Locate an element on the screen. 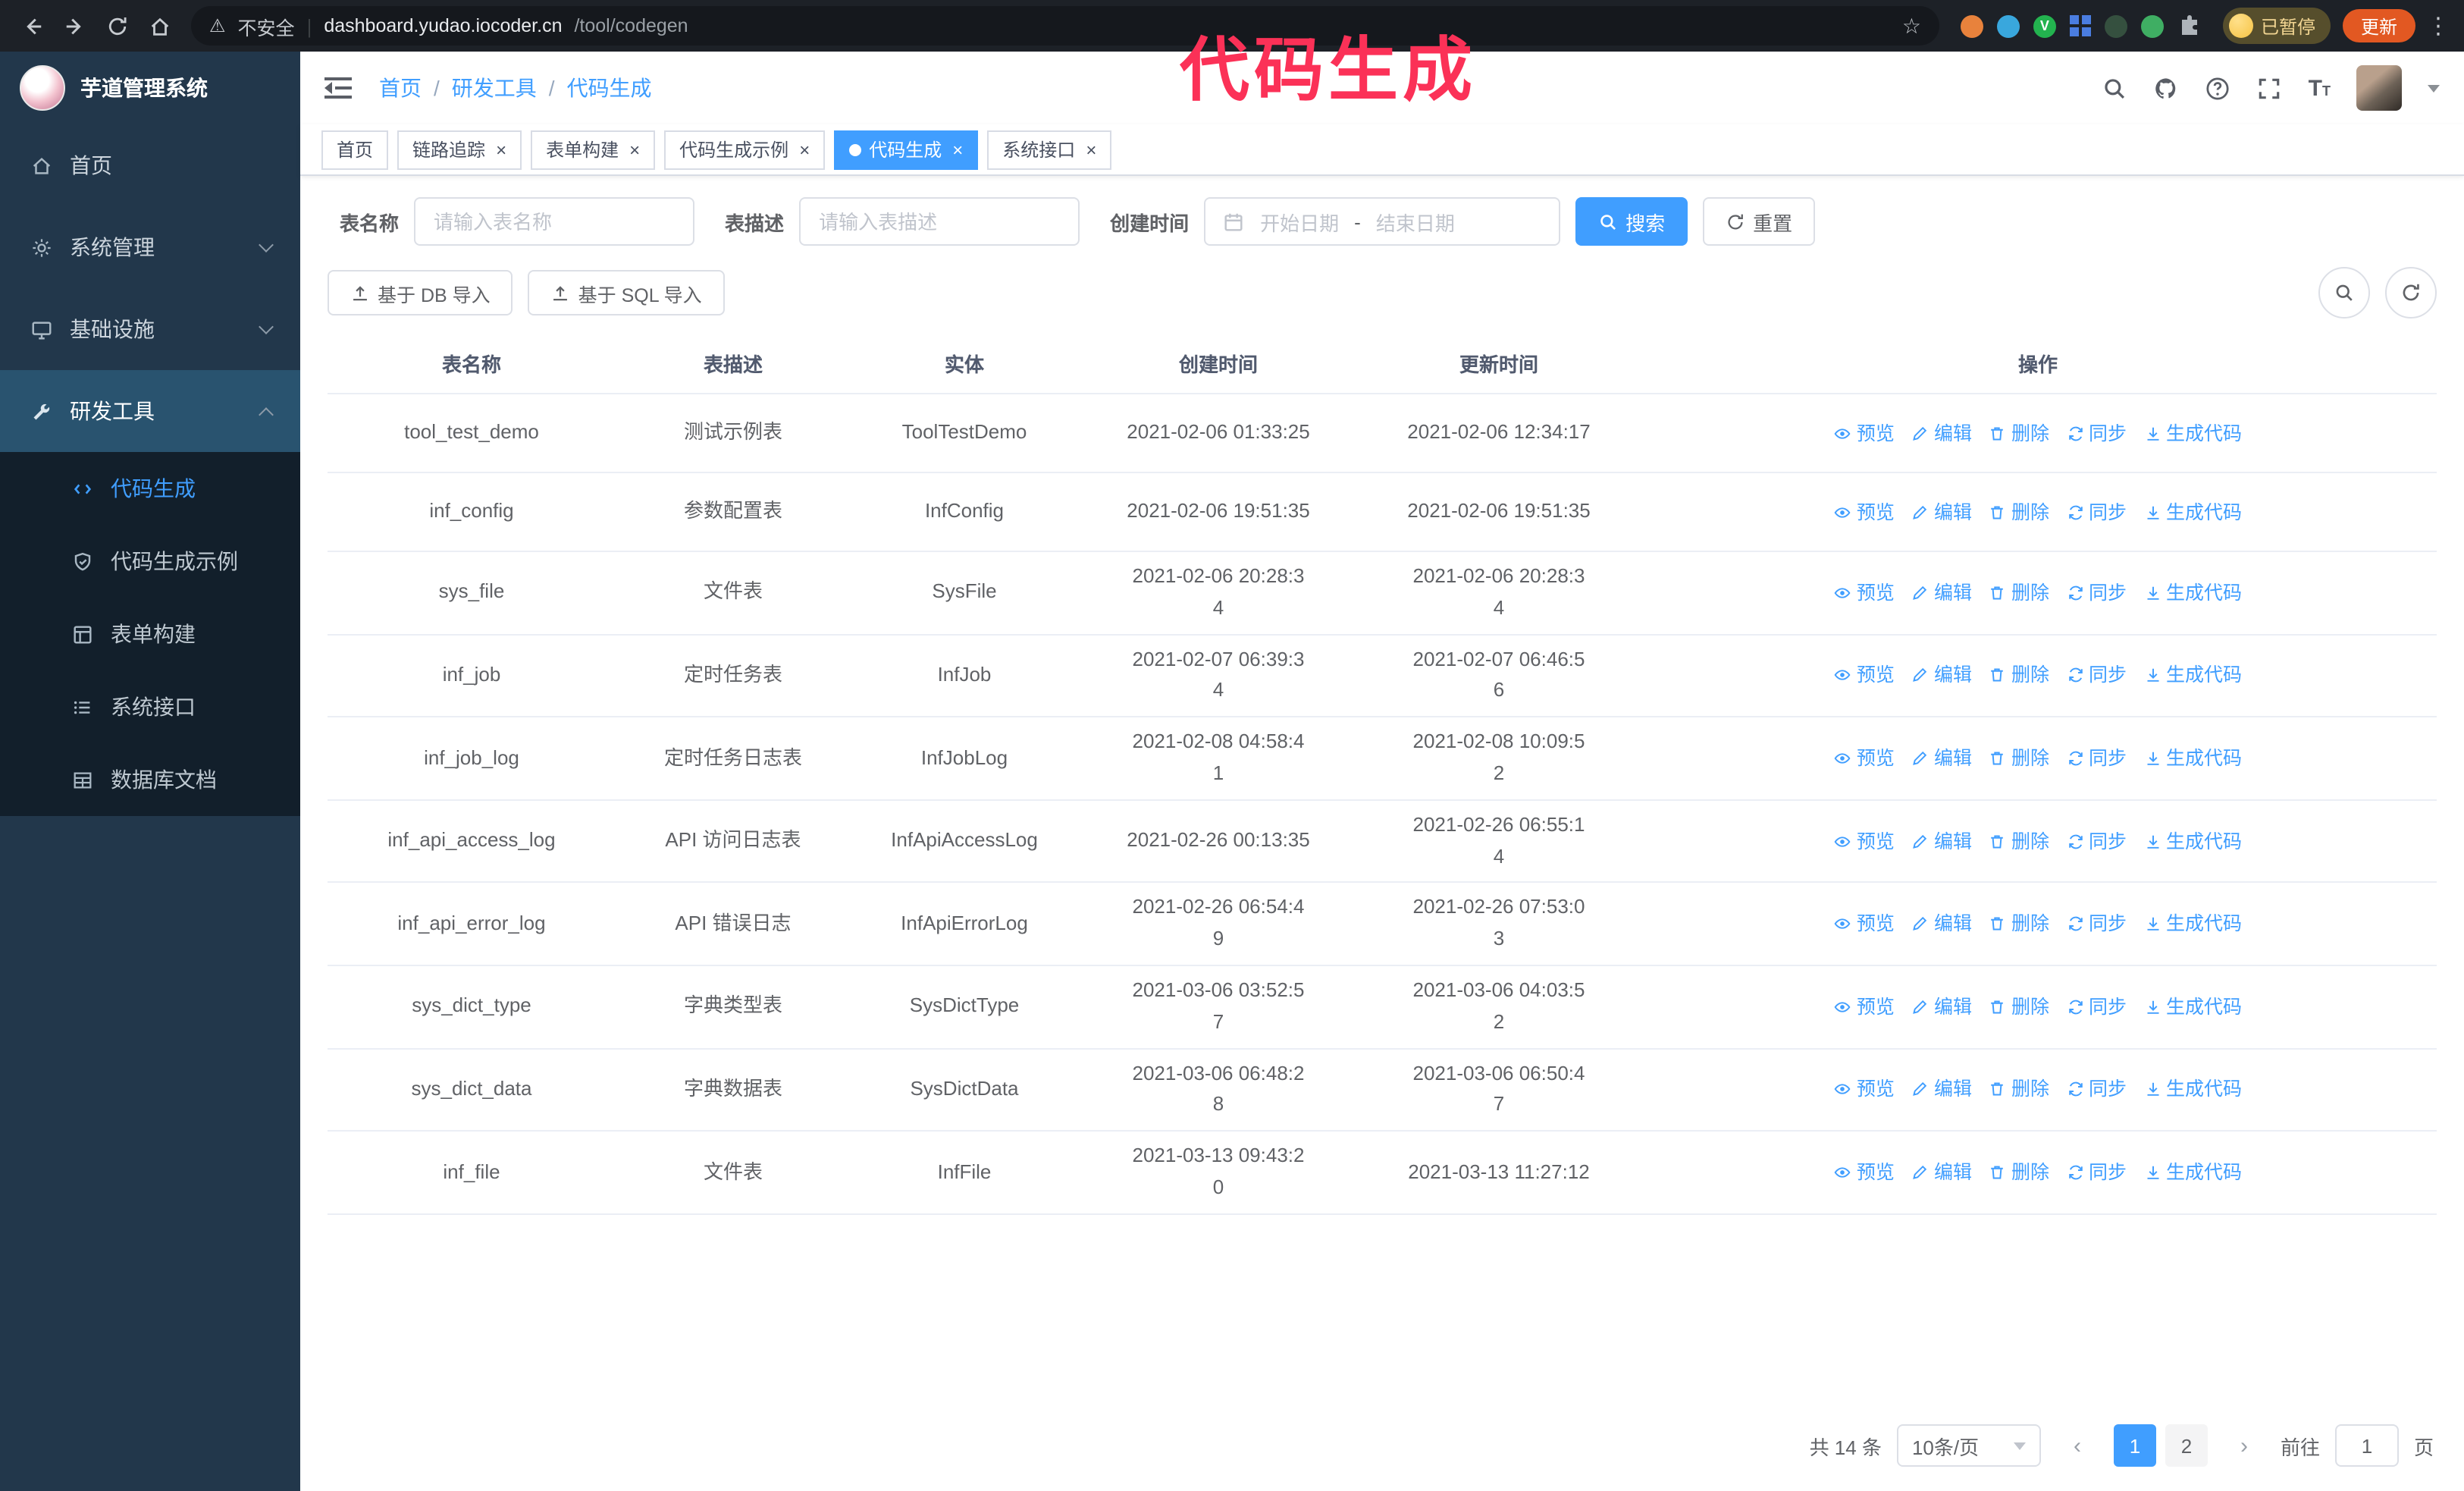 The width and height of the screenshot is (2464, 1491). grid-extension-icon is located at coordinates (2080, 25).